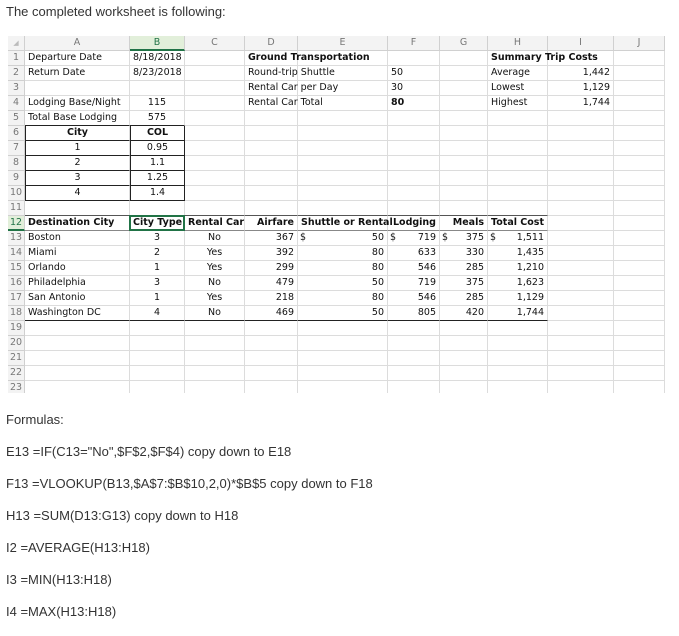 Image resolution: width=679 pixels, height=636 pixels. I want to click on cell-C13: No, so click(215, 238).